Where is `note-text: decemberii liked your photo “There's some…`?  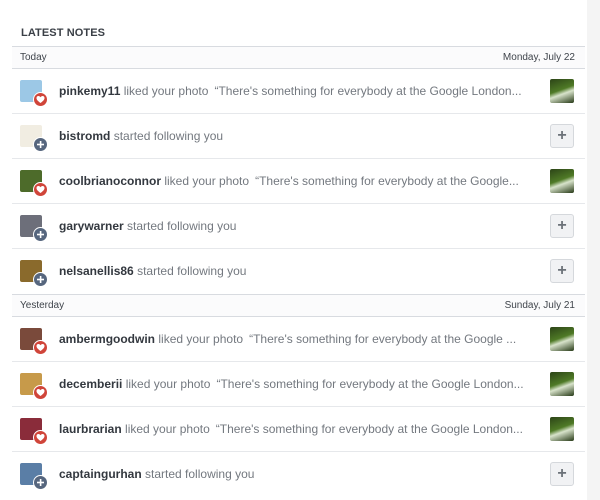 note-text: decemberii liked your photo “There's some… is located at coordinates (294, 384).